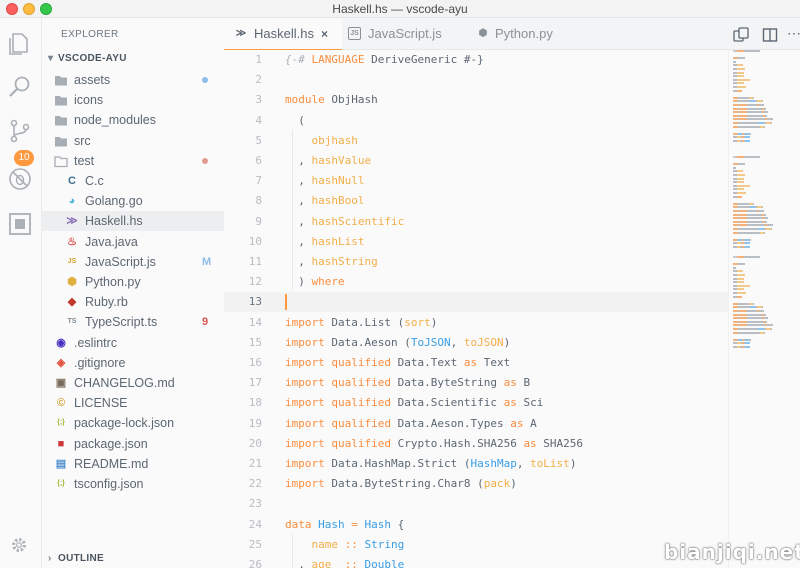 The image size is (800, 568). I want to click on tab-python: ⬢ Python.py, so click(527, 34).